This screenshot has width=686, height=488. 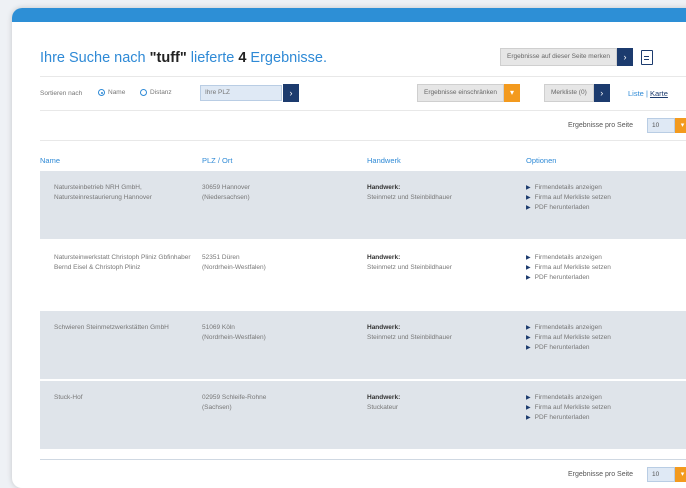 What do you see at coordinates (384, 402) in the screenshot?
I see `company-handwerk: Handwerk: Stuckateur` at bounding box center [384, 402].